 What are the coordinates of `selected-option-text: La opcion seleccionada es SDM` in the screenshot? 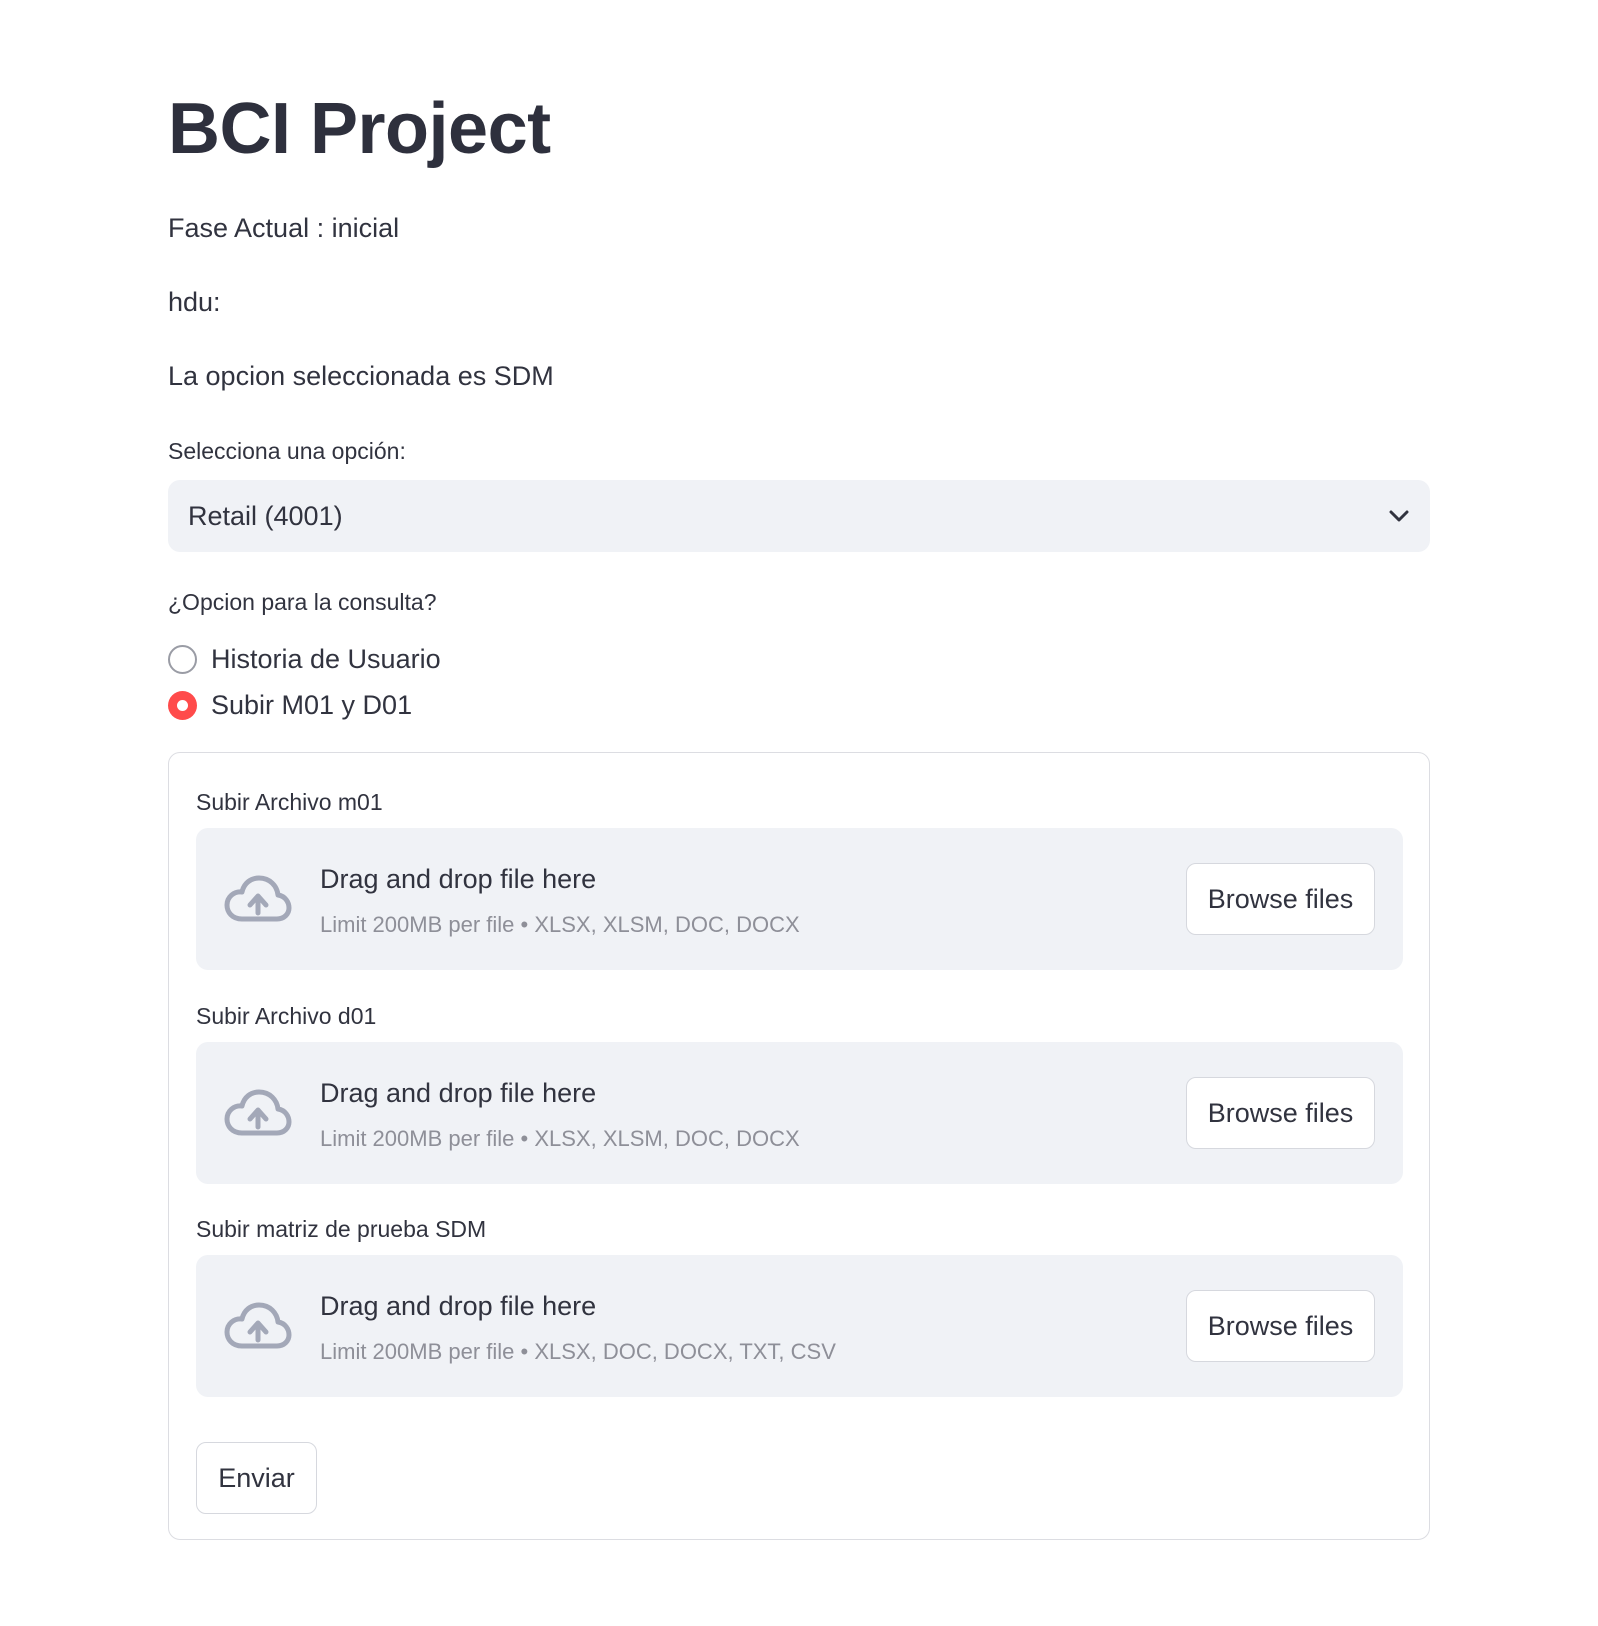 It's located at (361, 376).